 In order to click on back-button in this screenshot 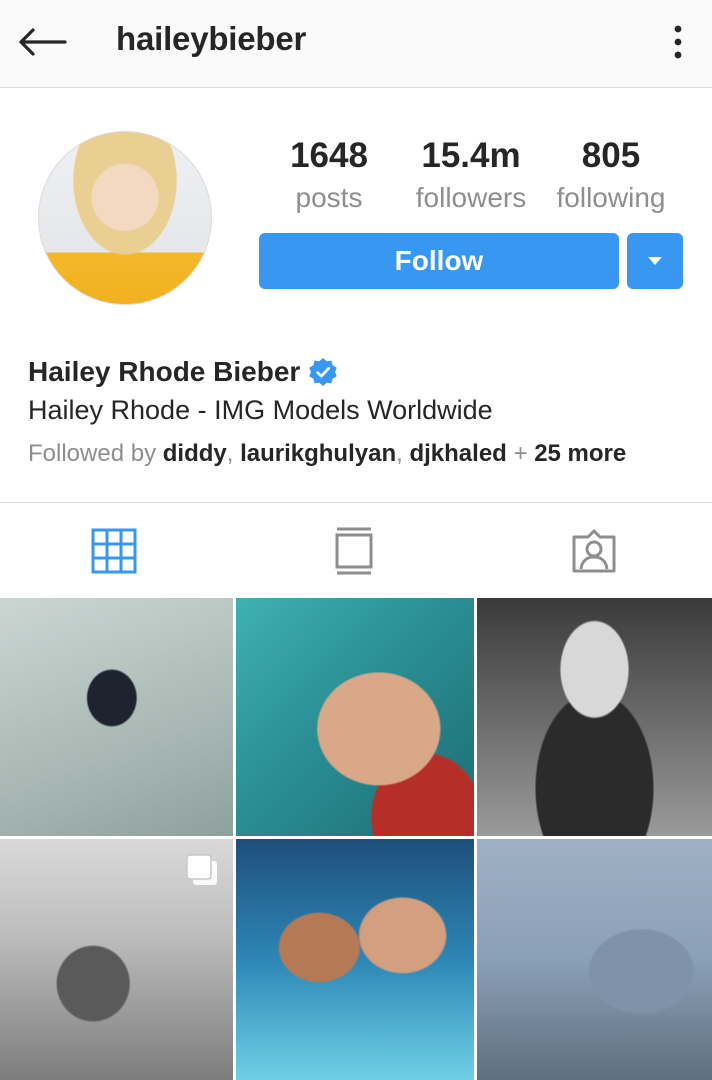, I will do `click(42, 42)`.